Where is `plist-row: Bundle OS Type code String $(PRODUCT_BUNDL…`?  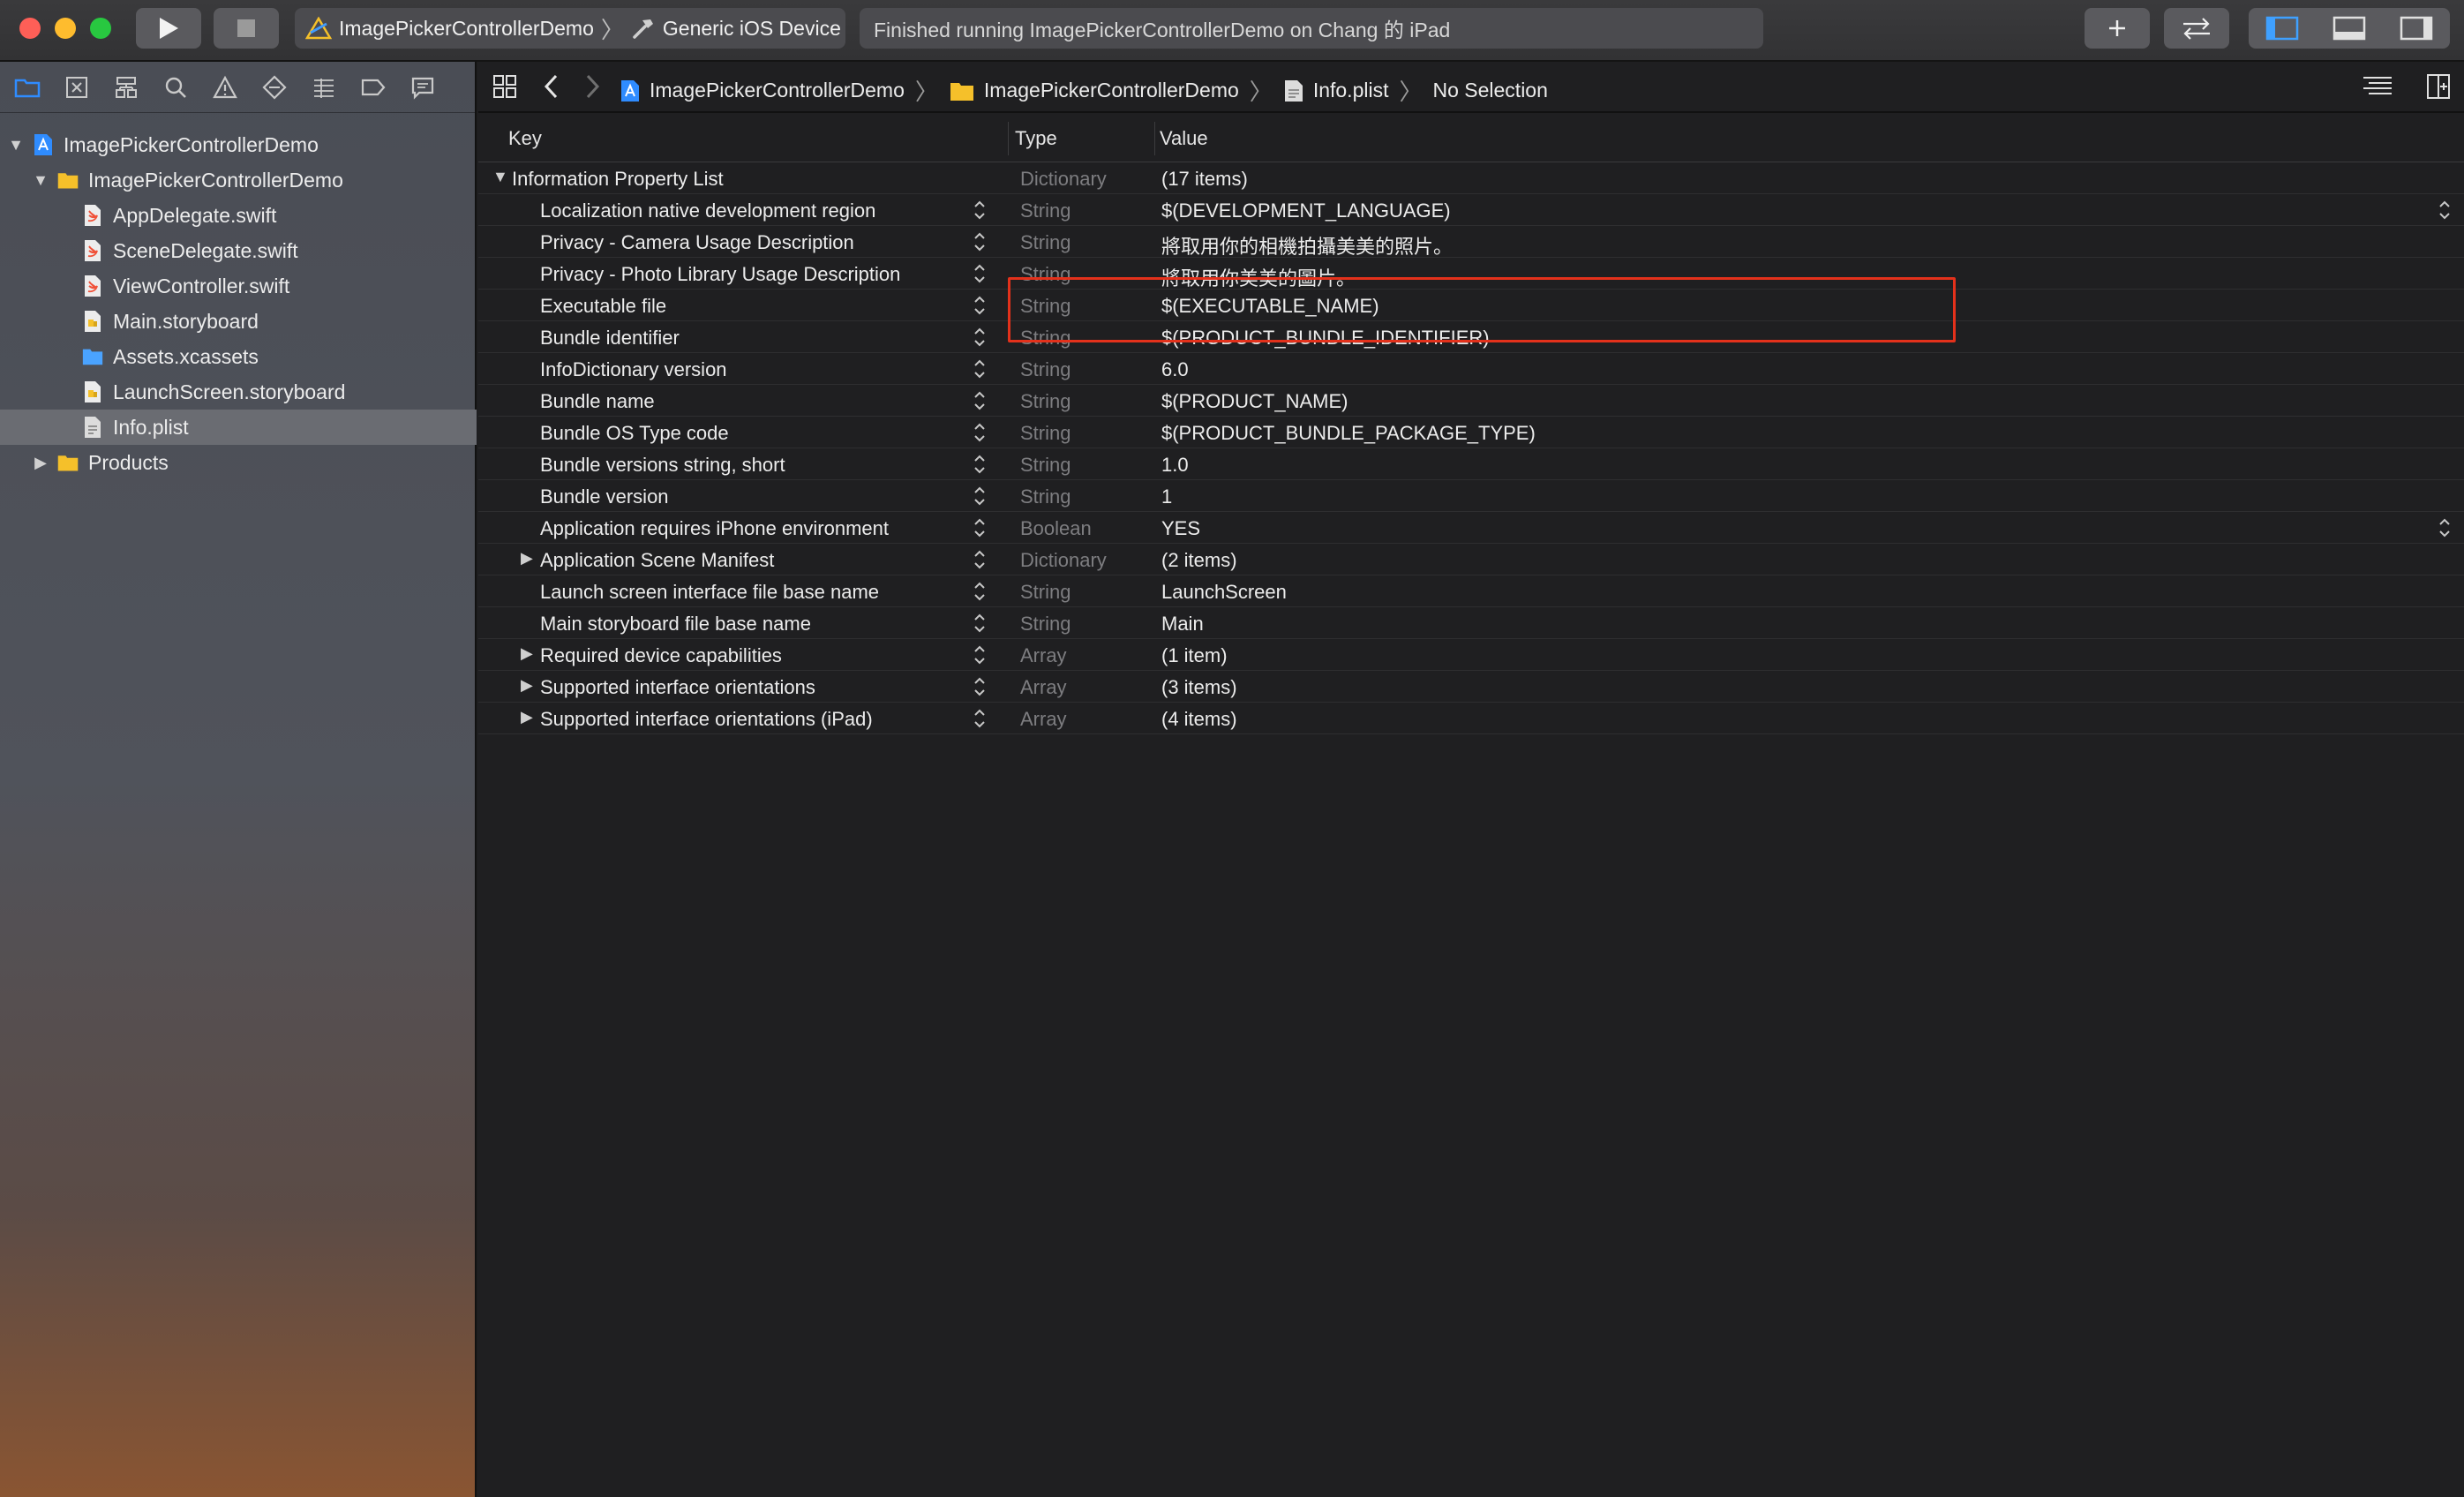 plist-row: Bundle OS Type code String $(PRODUCT_BUNDL… is located at coordinates (1471, 432).